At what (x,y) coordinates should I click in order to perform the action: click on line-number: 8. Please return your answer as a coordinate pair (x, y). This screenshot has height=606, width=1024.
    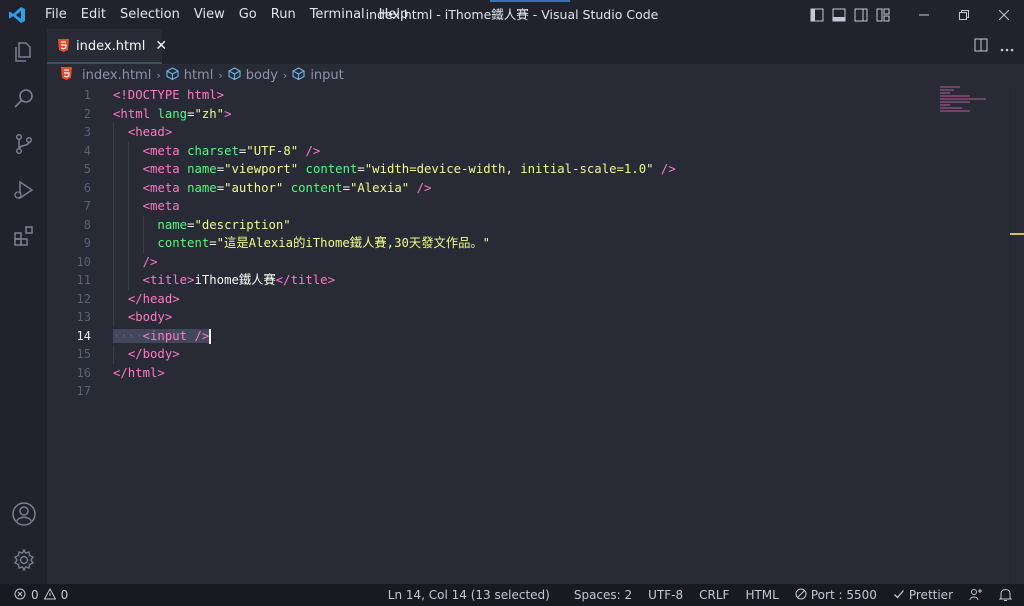
    Looking at the image, I should click on (87, 224).